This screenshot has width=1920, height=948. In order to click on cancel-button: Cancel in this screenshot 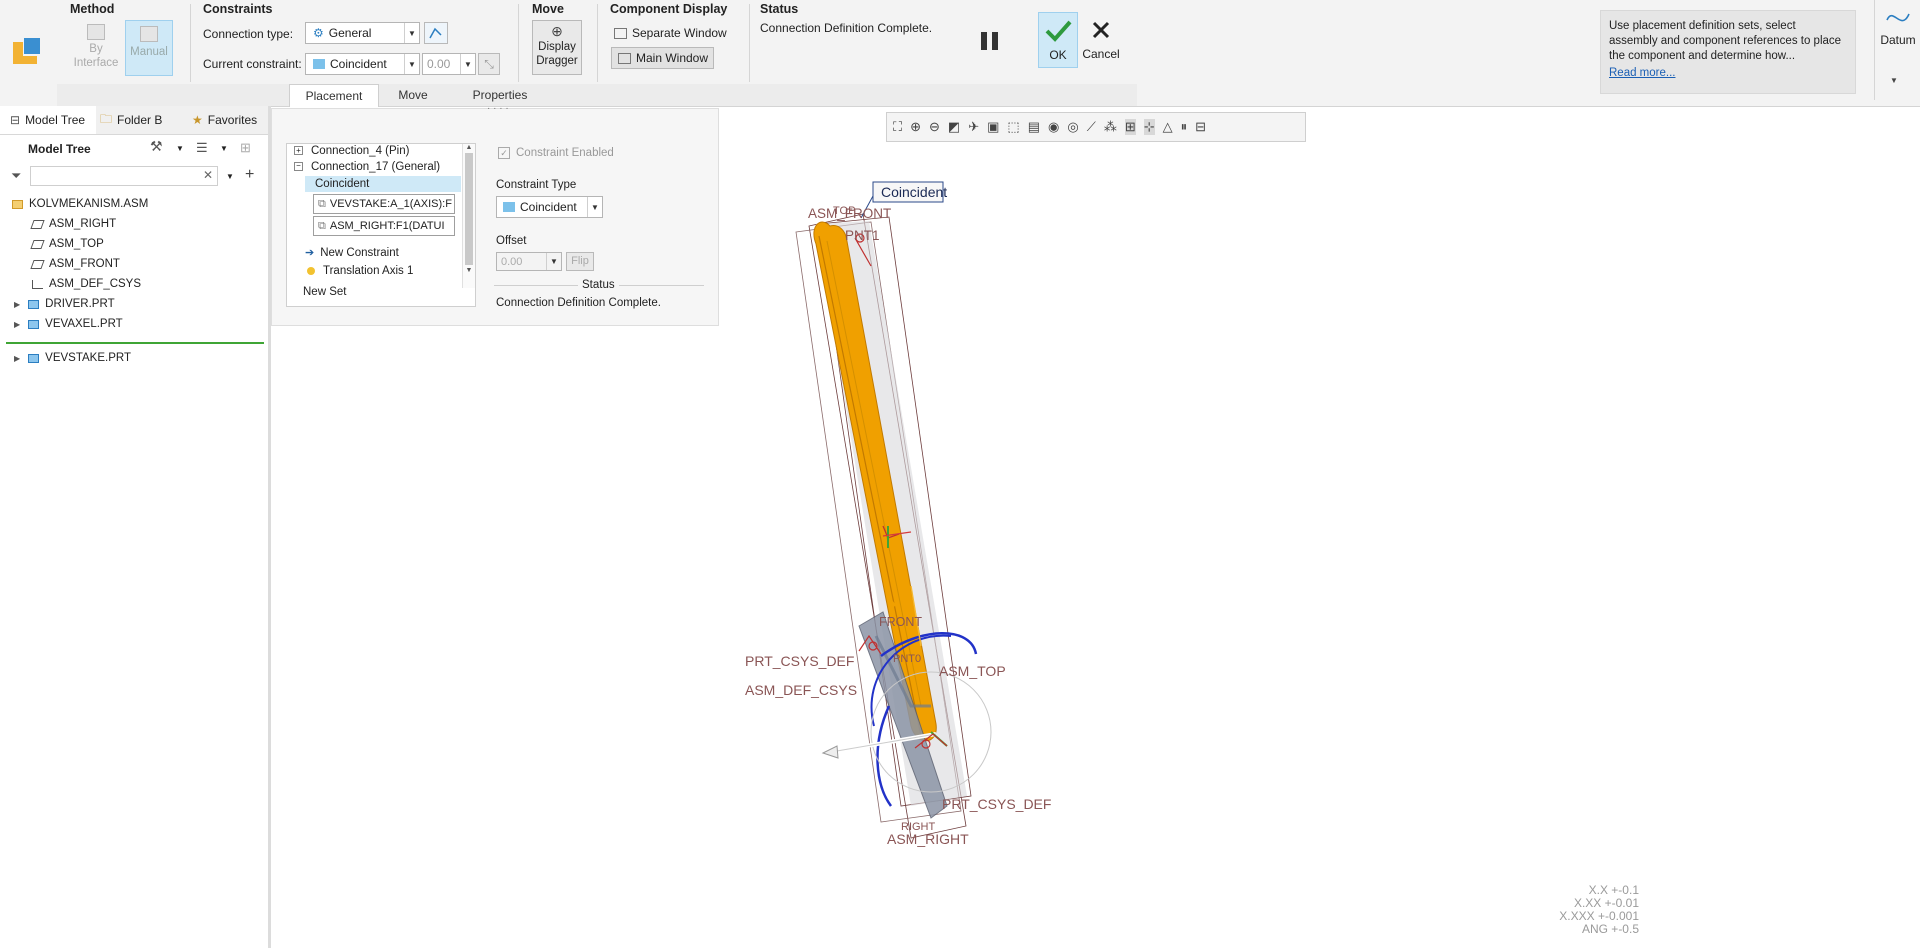, I will do `click(1101, 40)`.